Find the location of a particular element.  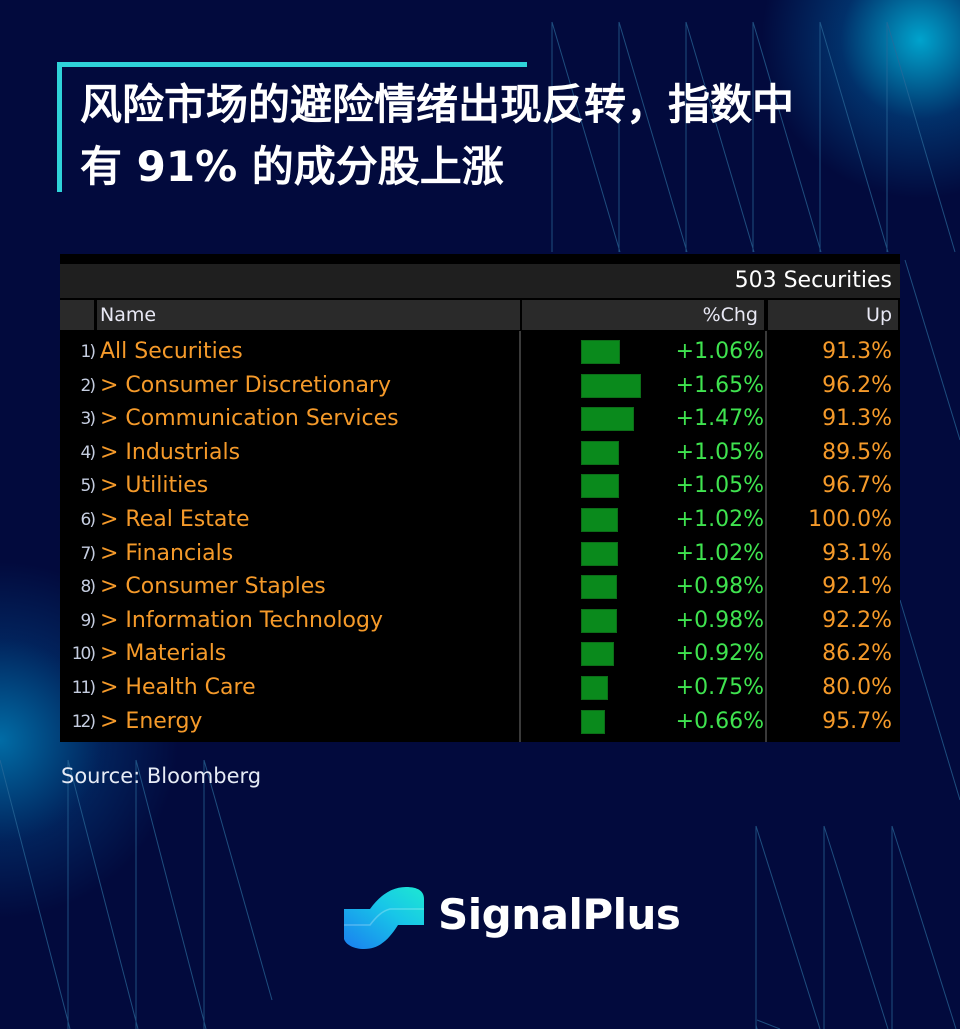

row-index: 6) is located at coordinates (88, 520).